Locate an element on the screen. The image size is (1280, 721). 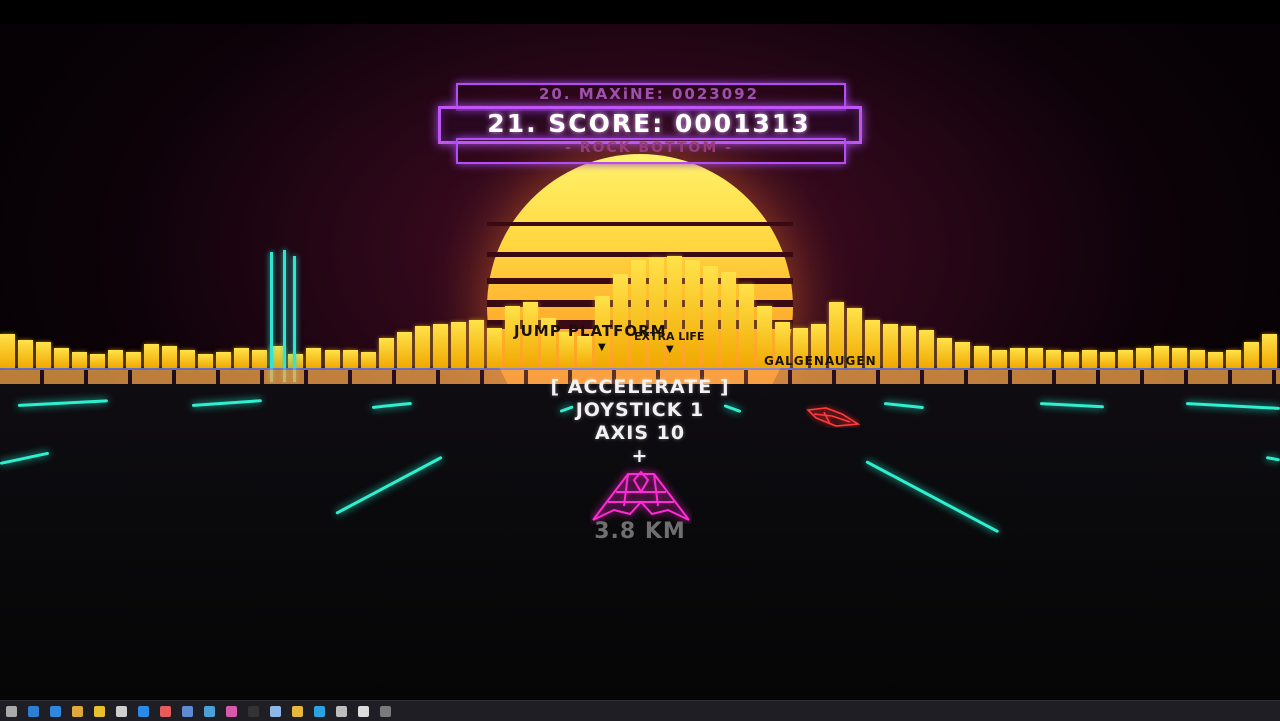
paint-icon-glyph is located at coordinates (165, 711).